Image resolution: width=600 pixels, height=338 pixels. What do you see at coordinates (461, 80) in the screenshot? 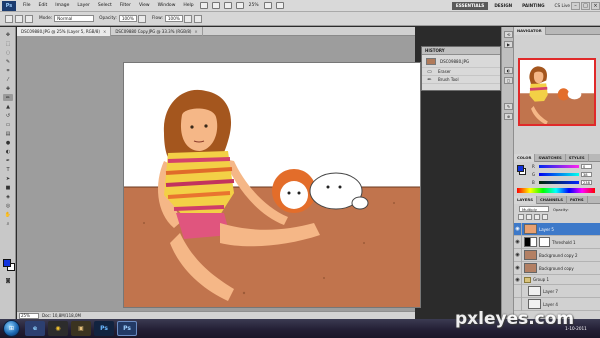
I see `history-item: ✏ Brush Tool` at bounding box center [461, 80].